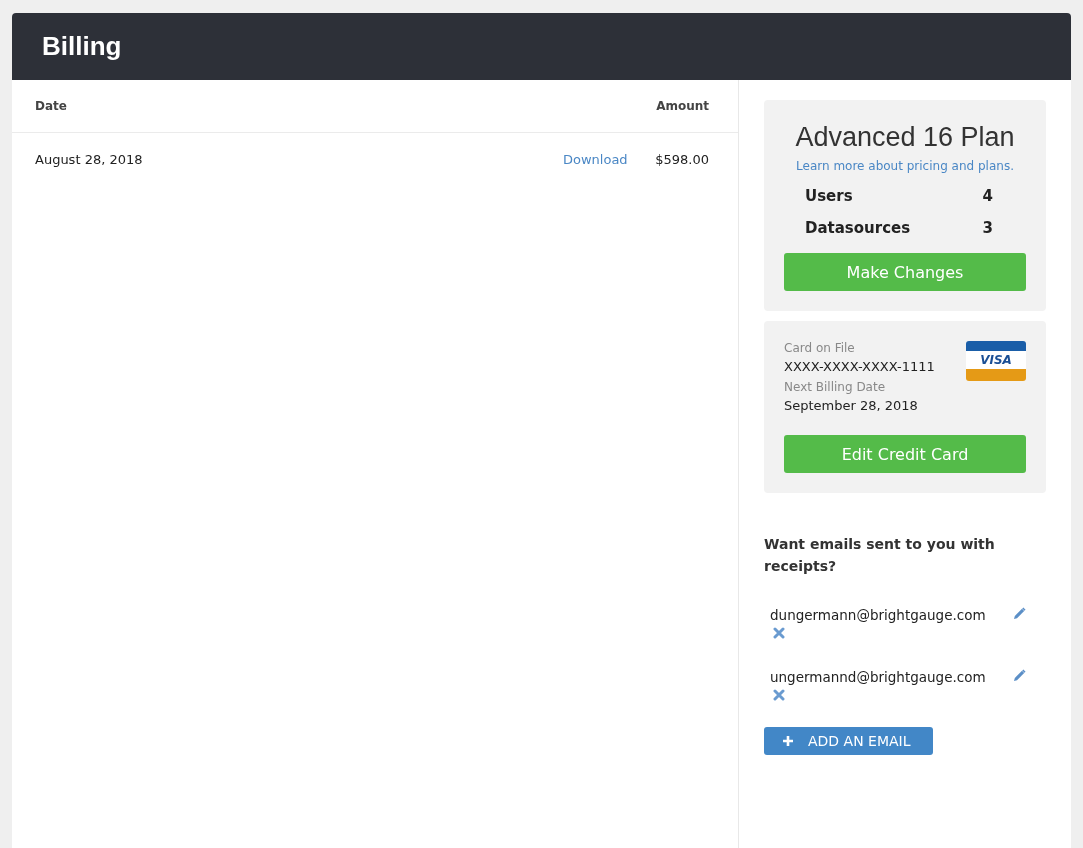 This screenshot has height=848, width=1083. Describe the element at coordinates (905, 272) in the screenshot. I see `make-changes-button: Make Changes` at that location.